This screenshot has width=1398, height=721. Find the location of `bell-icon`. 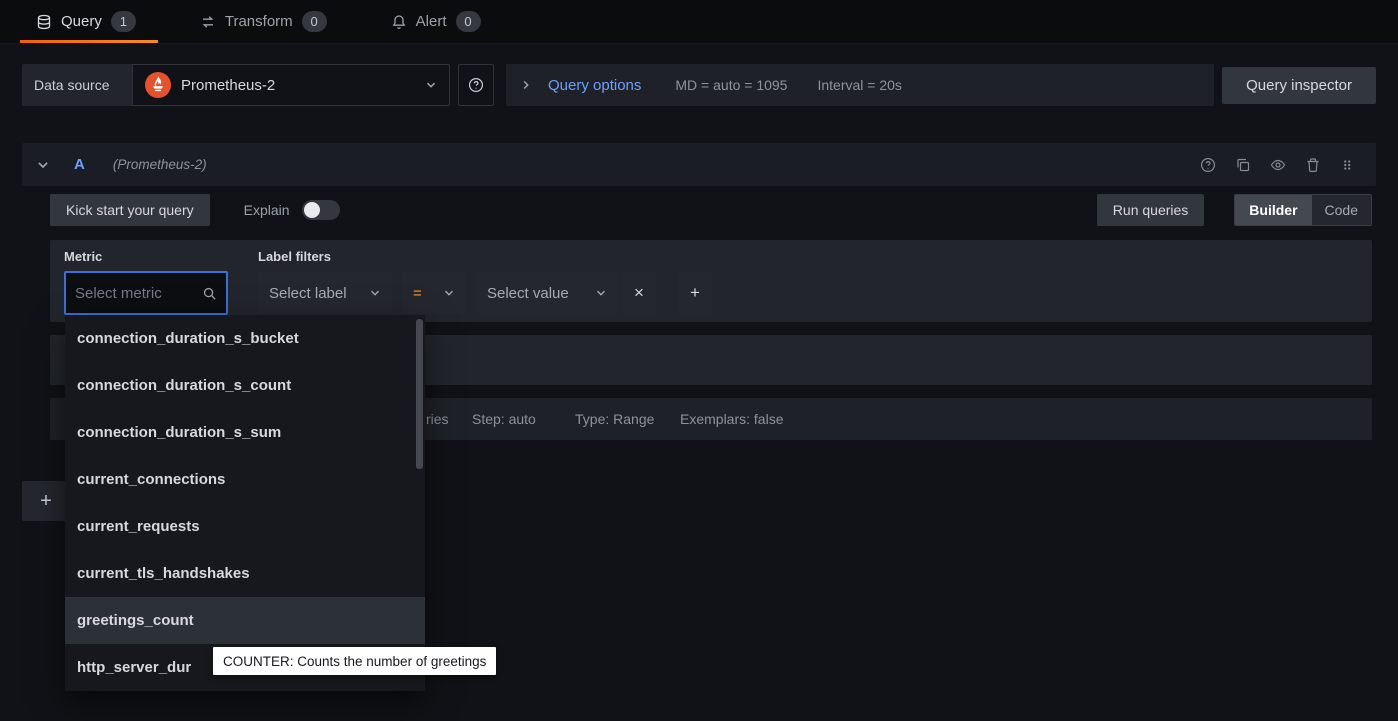

bell-icon is located at coordinates (399, 22).